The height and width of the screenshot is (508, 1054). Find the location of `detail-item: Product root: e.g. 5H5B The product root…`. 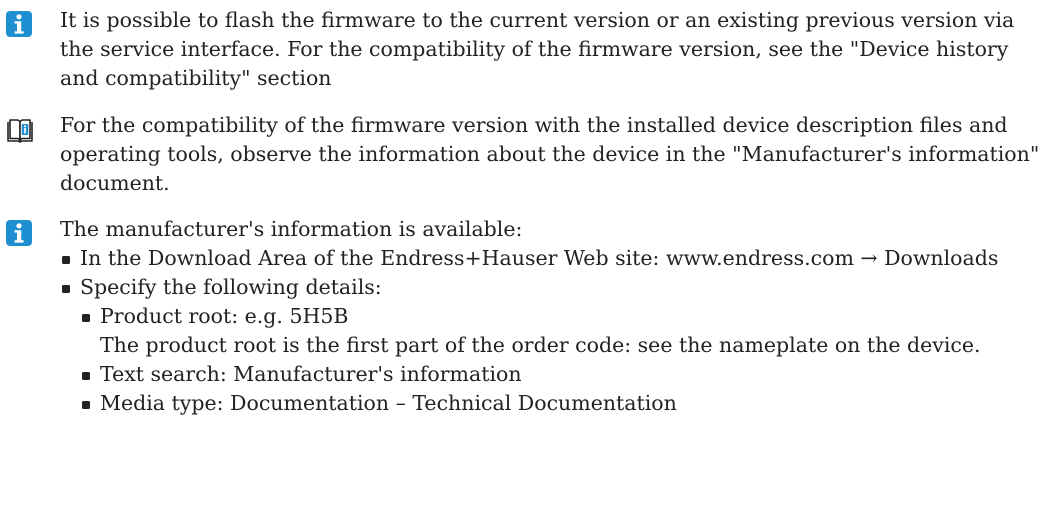

detail-item: Product root: e.g. 5H5B The product root… is located at coordinates (565, 331).